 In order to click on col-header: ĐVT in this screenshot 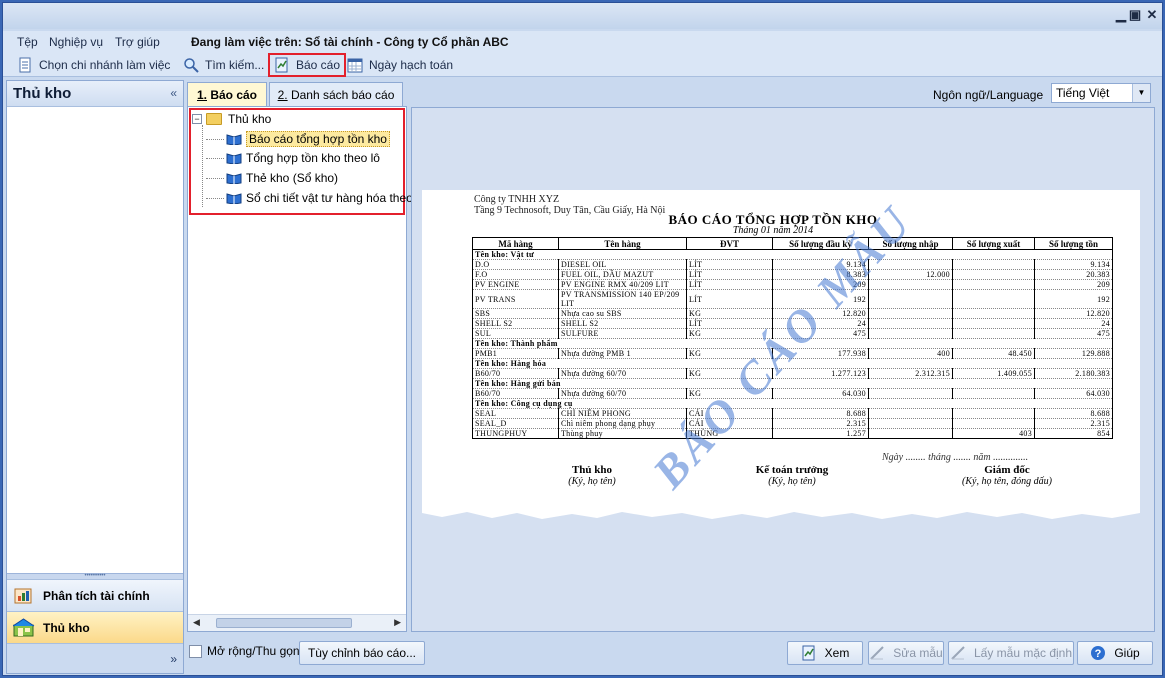, I will do `click(729, 243)`.